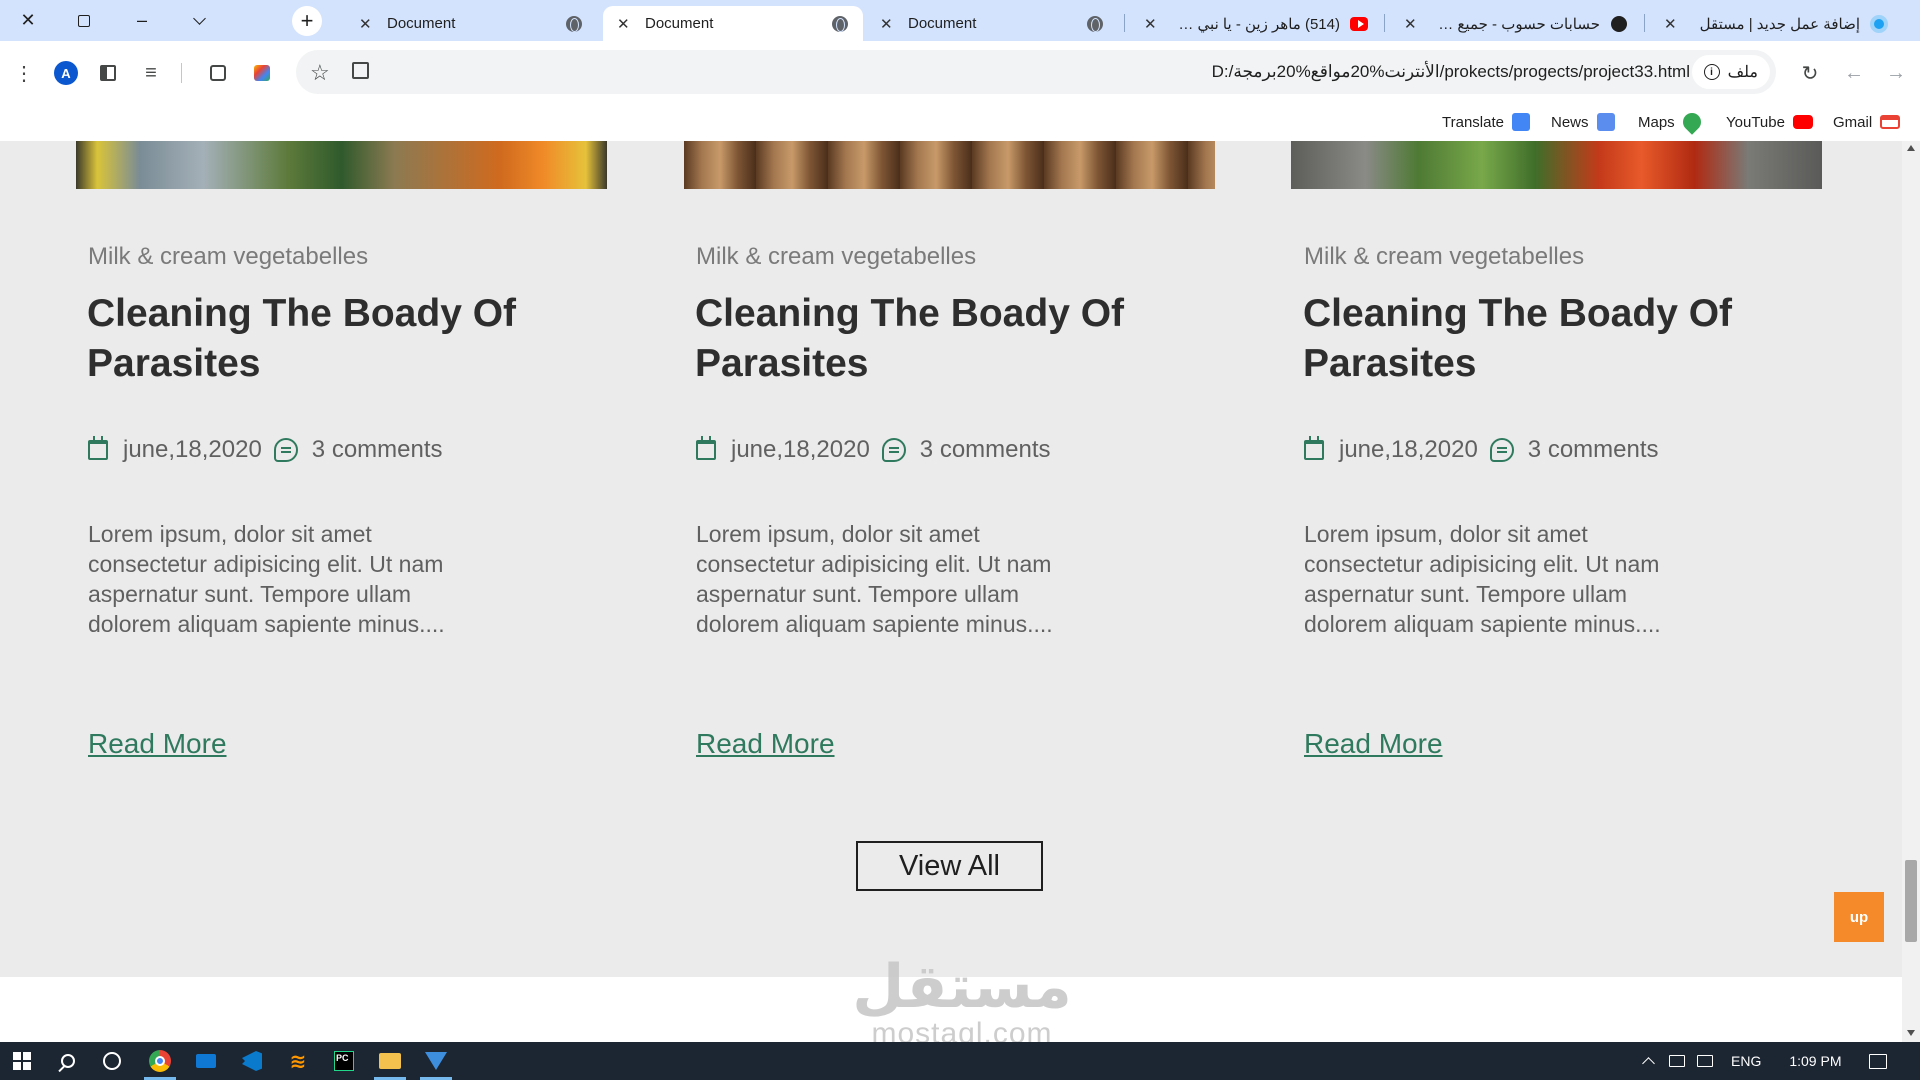 Image resolution: width=1920 pixels, height=1080 pixels. What do you see at coordinates (390, 1061) in the screenshot?
I see `file-explorer-icon` at bounding box center [390, 1061].